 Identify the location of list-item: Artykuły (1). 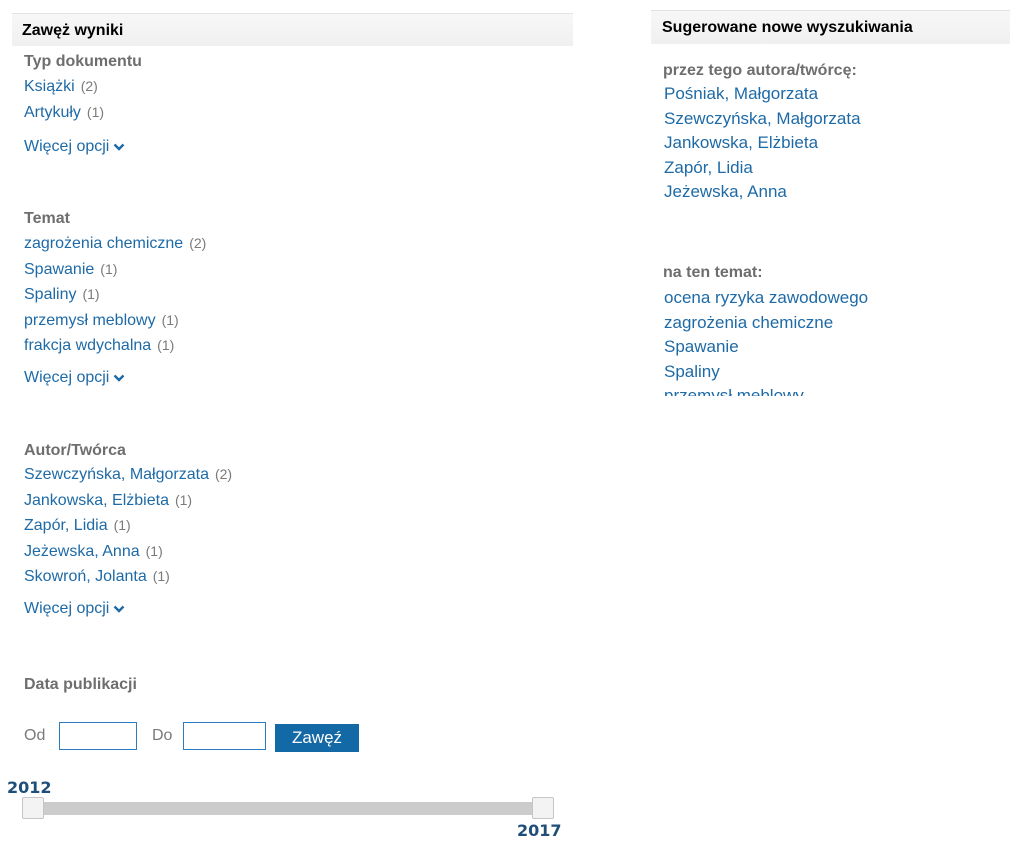
(64, 114).